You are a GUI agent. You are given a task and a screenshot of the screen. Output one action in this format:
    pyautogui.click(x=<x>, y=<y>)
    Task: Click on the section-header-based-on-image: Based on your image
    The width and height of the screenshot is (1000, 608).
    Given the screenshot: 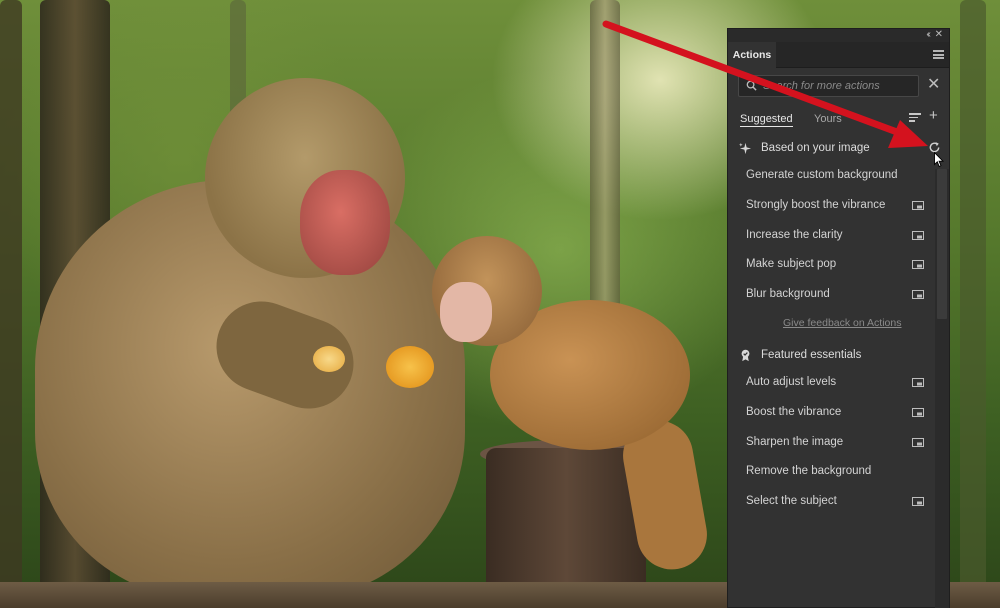 What is the action you would take?
    pyautogui.click(x=834, y=149)
    